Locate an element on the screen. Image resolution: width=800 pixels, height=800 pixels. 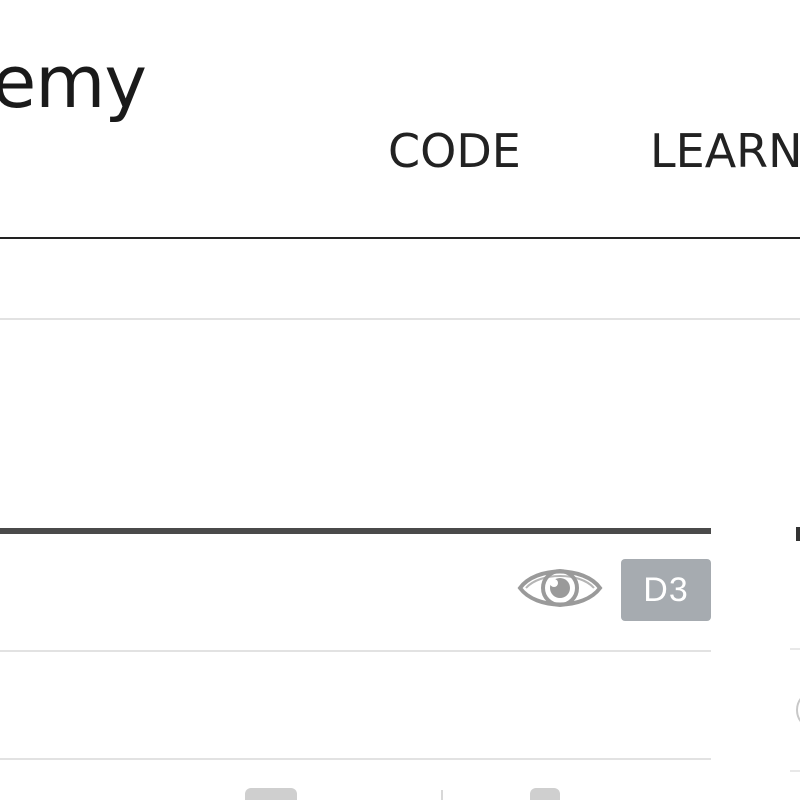
column-divider is located at coordinates (442, 795).